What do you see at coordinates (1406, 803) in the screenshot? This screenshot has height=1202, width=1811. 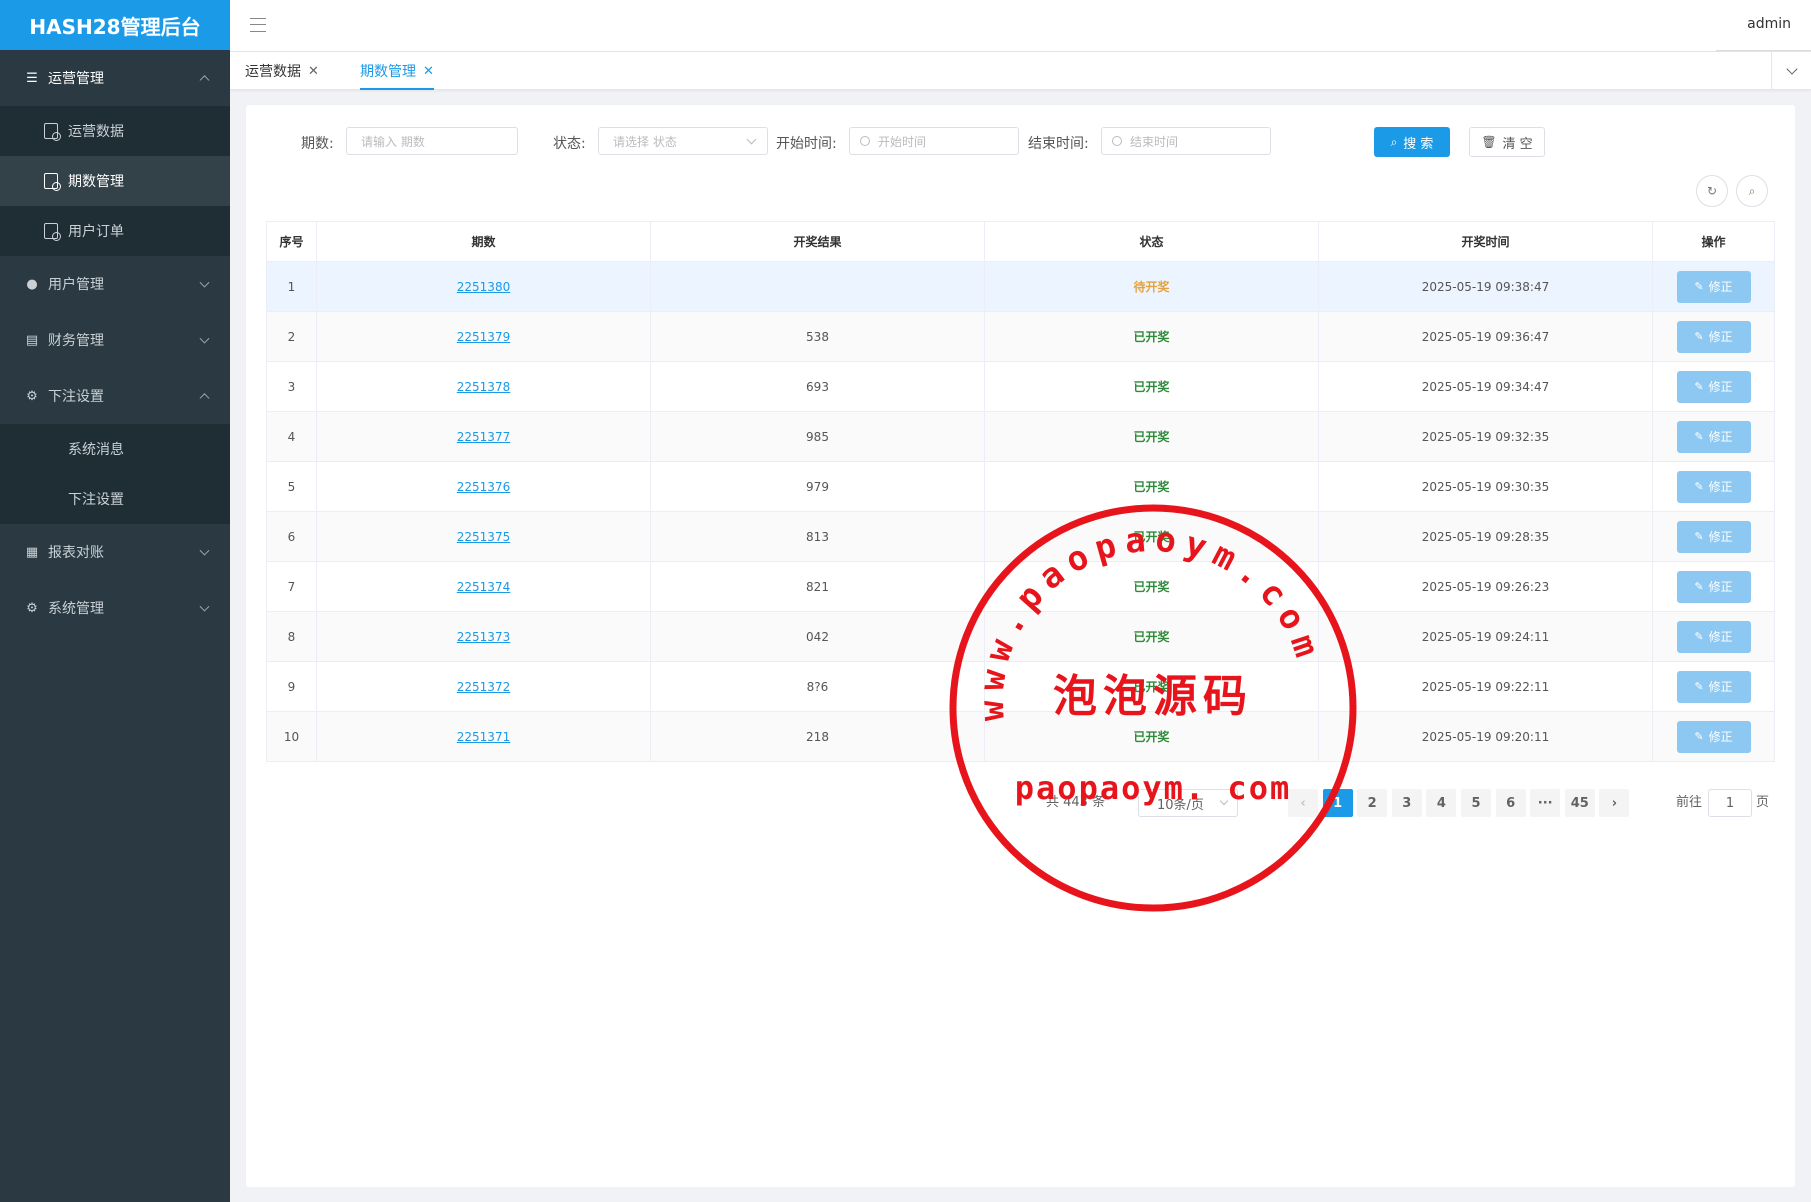 I see `page-button: 3` at bounding box center [1406, 803].